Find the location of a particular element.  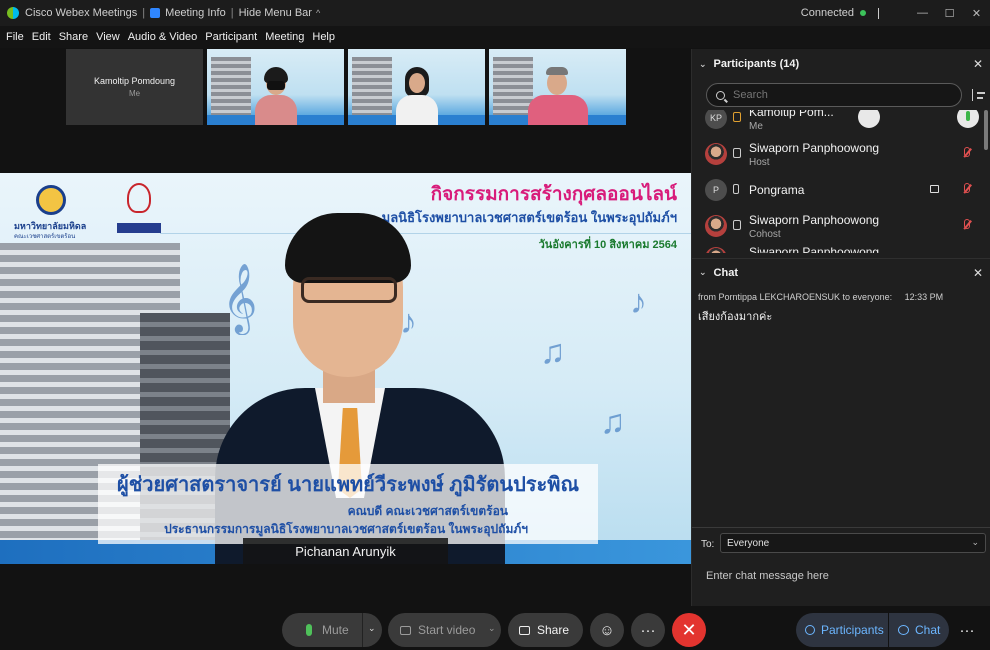

event-title: กิจกรรมการสร้างกุศลออนไลน์ is located at coordinates (553, 194).